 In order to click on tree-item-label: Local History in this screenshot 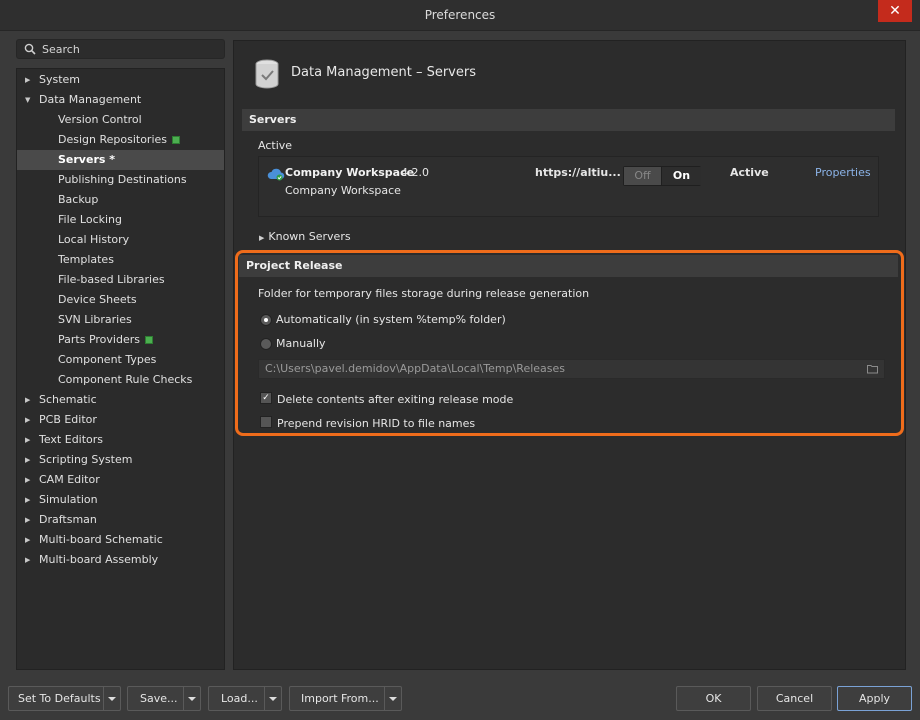, I will do `click(94, 239)`.